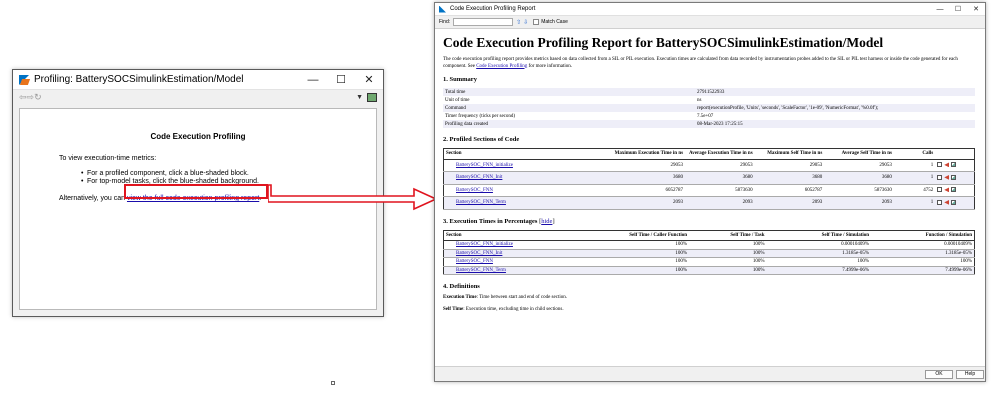 The height and width of the screenshot is (400, 998). What do you see at coordinates (518, 22) in the screenshot?
I see `find-previous-icon: ⇧` at bounding box center [518, 22].